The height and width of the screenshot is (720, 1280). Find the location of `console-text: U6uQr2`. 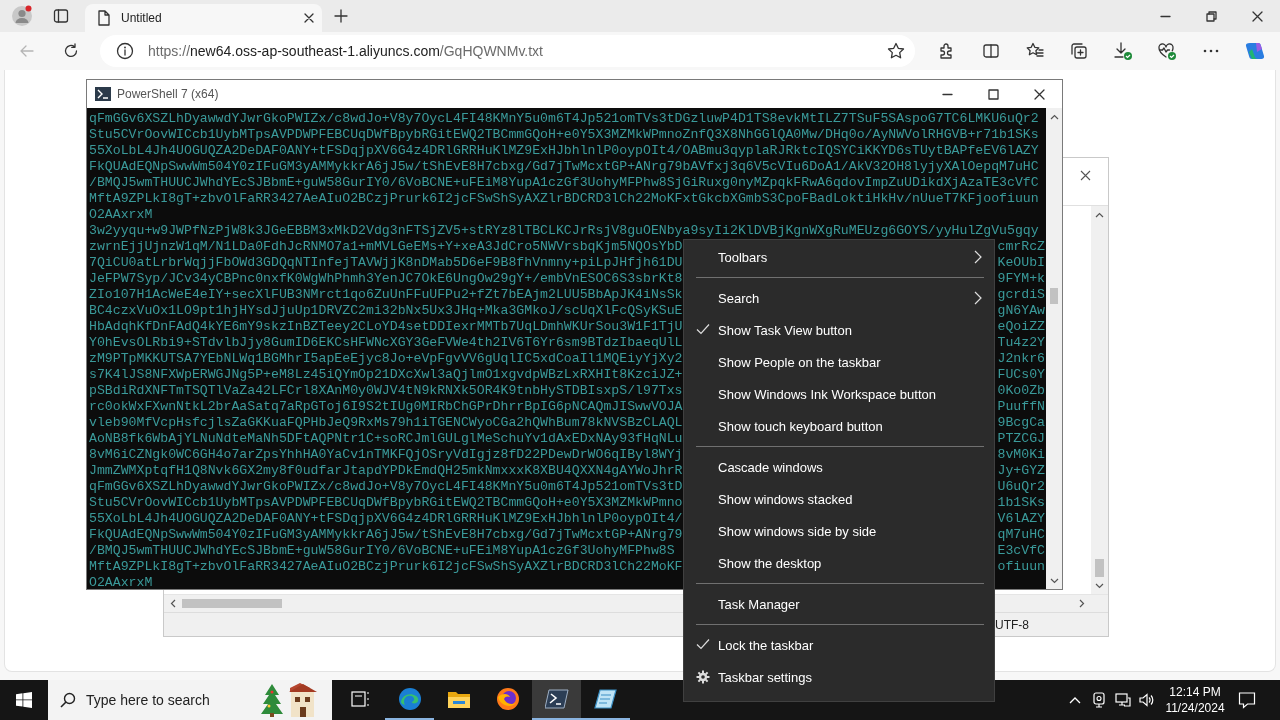

console-text: U6uQr2 is located at coordinates (1021, 487).